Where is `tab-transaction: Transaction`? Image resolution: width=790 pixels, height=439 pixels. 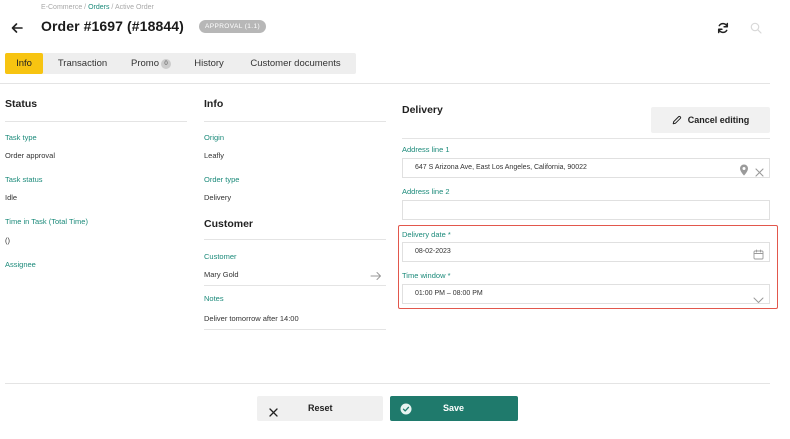
tab-transaction: Transaction is located at coordinates (82, 63).